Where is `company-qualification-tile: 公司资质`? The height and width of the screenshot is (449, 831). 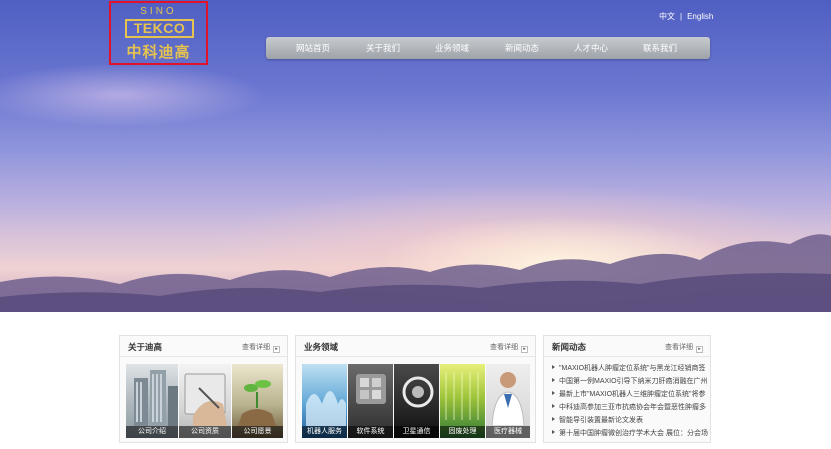
company-qualification-tile: 公司资质 is located at coordinates (205, 401).